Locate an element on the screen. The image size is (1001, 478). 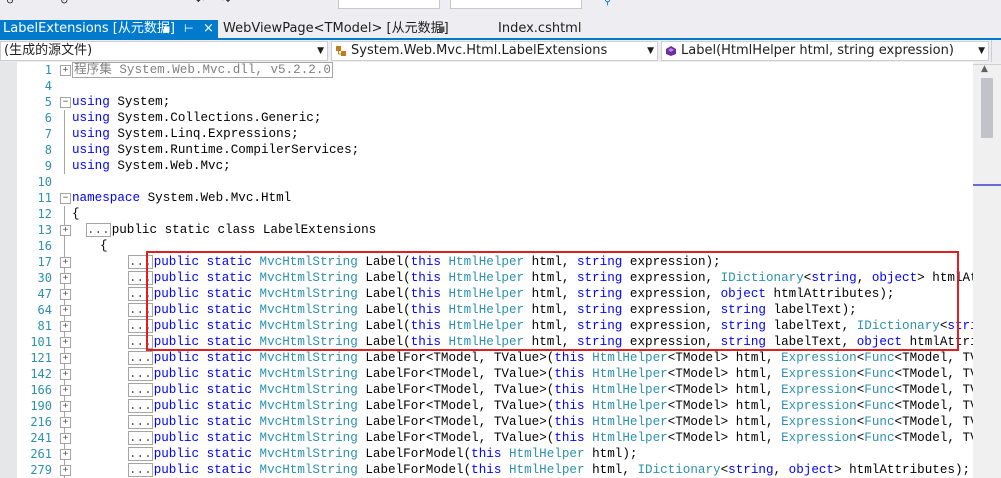
tab-label: WebViewPage<TModel> [从元数据] is located at coordinates (336, 28).